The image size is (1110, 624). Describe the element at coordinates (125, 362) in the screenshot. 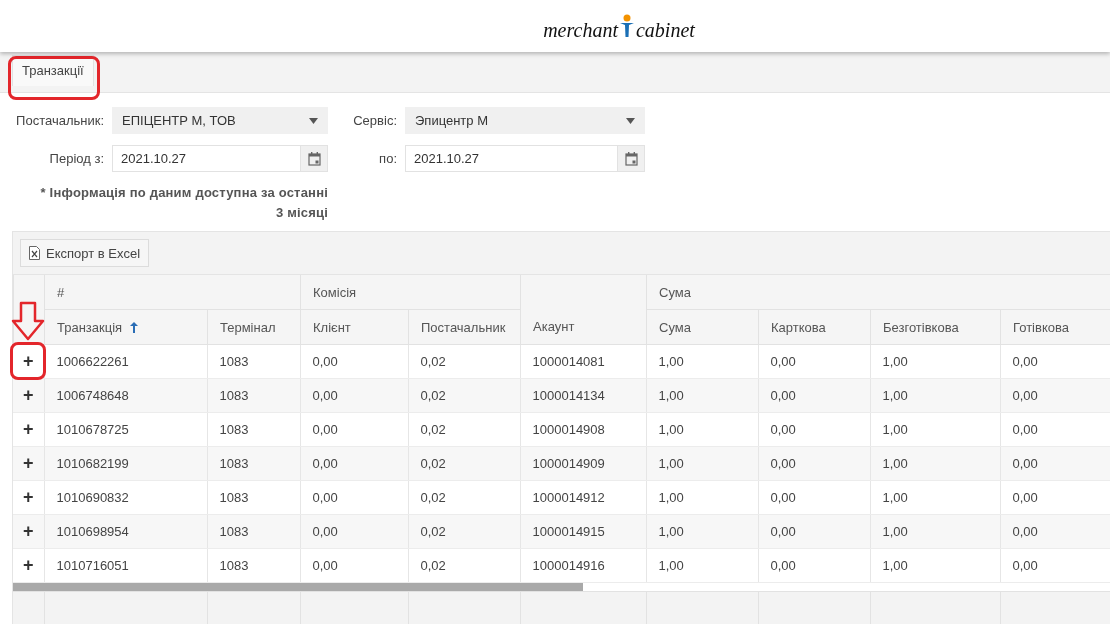

I see `table-cell: 1006622261` at that location.